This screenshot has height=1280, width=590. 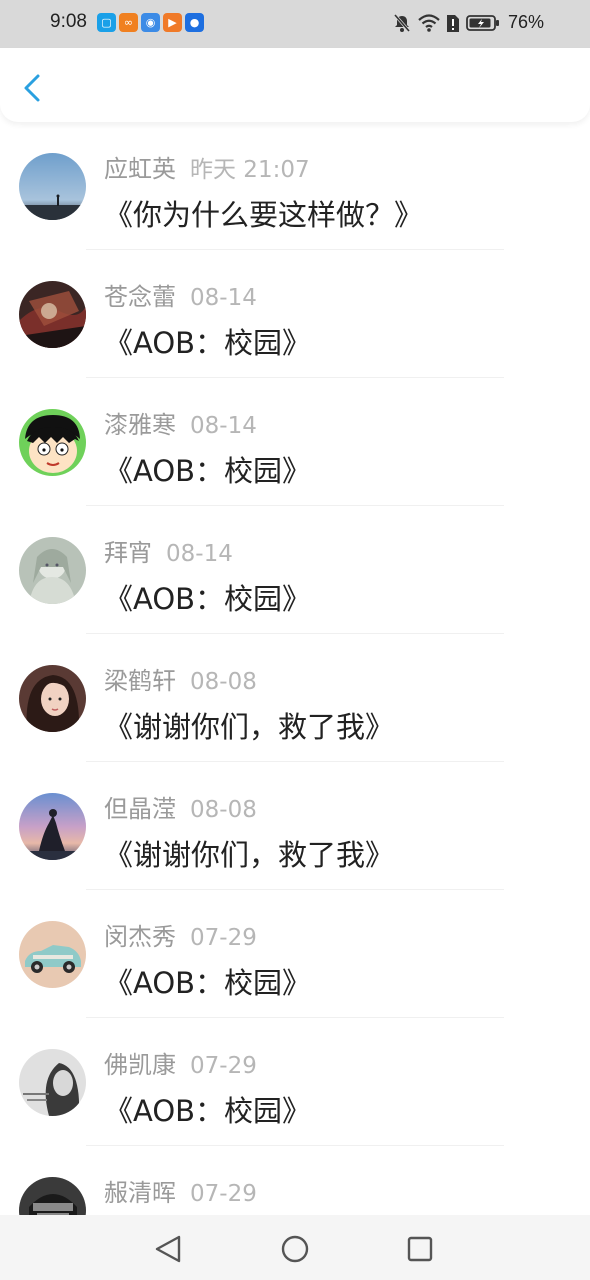 I want to click on nav-back-button, so click(x=169, y=1249).